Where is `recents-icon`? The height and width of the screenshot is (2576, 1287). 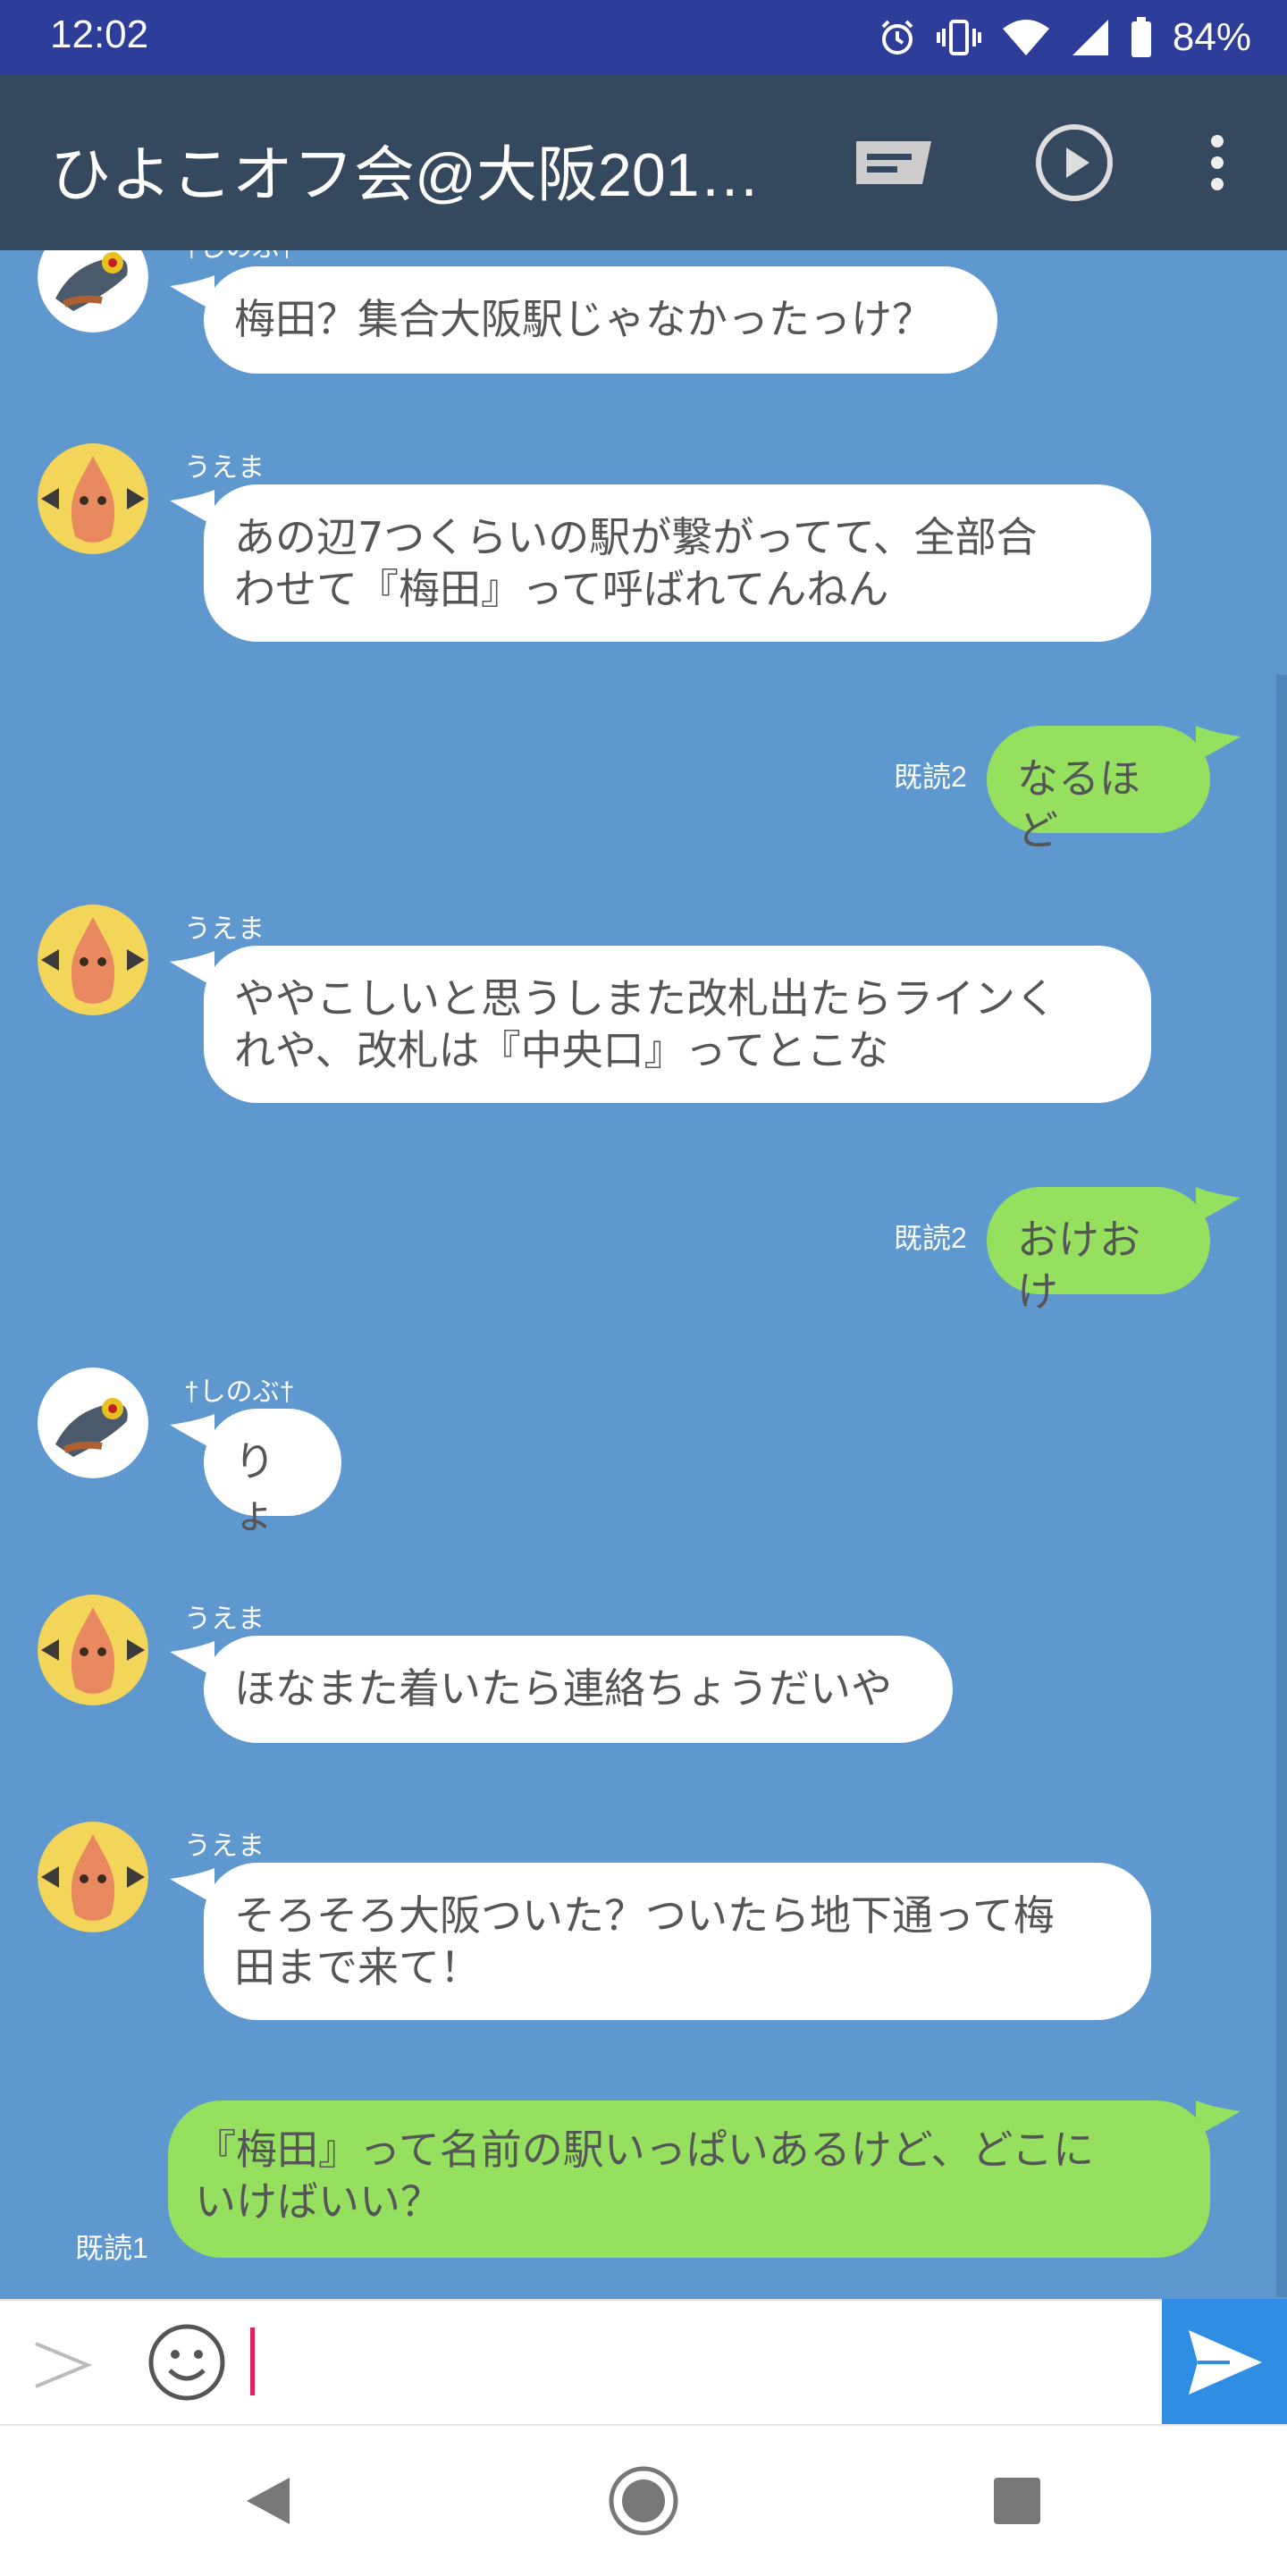 recents-icon is located at coordinates (1017, 2501).